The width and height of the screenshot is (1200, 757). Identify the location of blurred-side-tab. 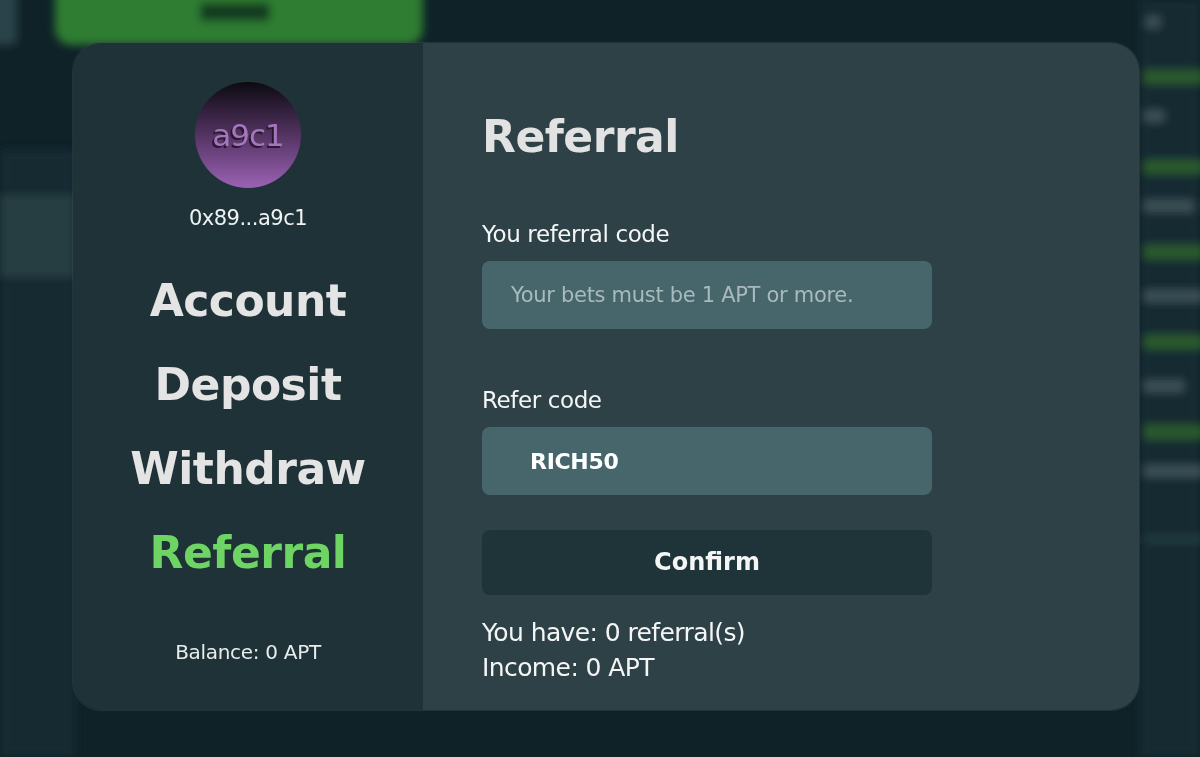
(8, 22).